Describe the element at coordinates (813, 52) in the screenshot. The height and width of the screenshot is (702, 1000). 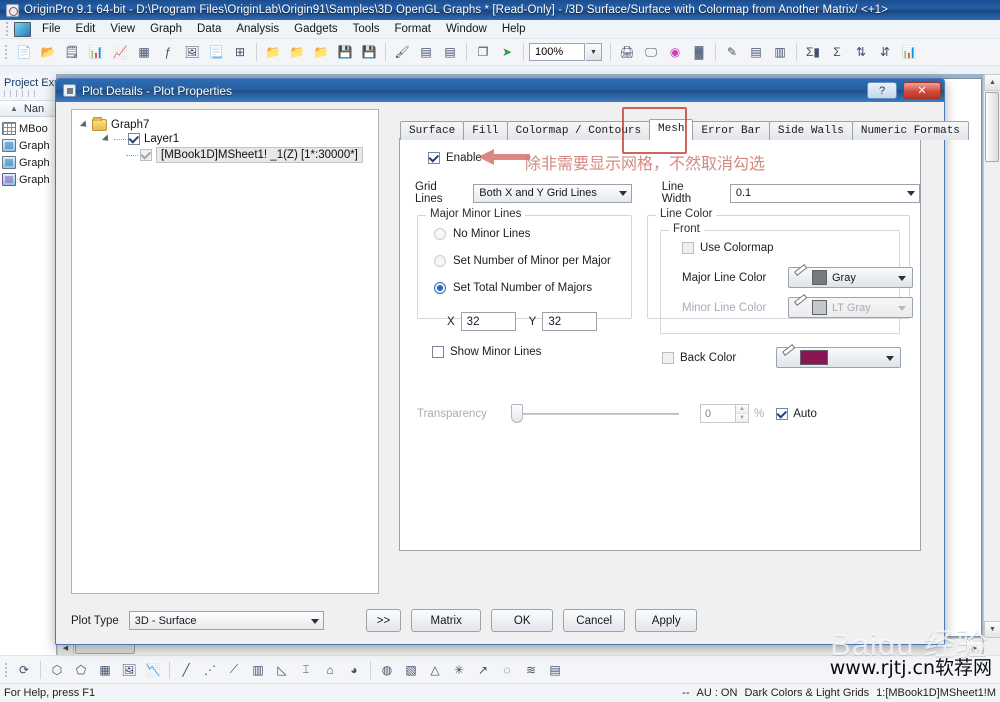
I see `sigma-icon: Σ▮` at that location.